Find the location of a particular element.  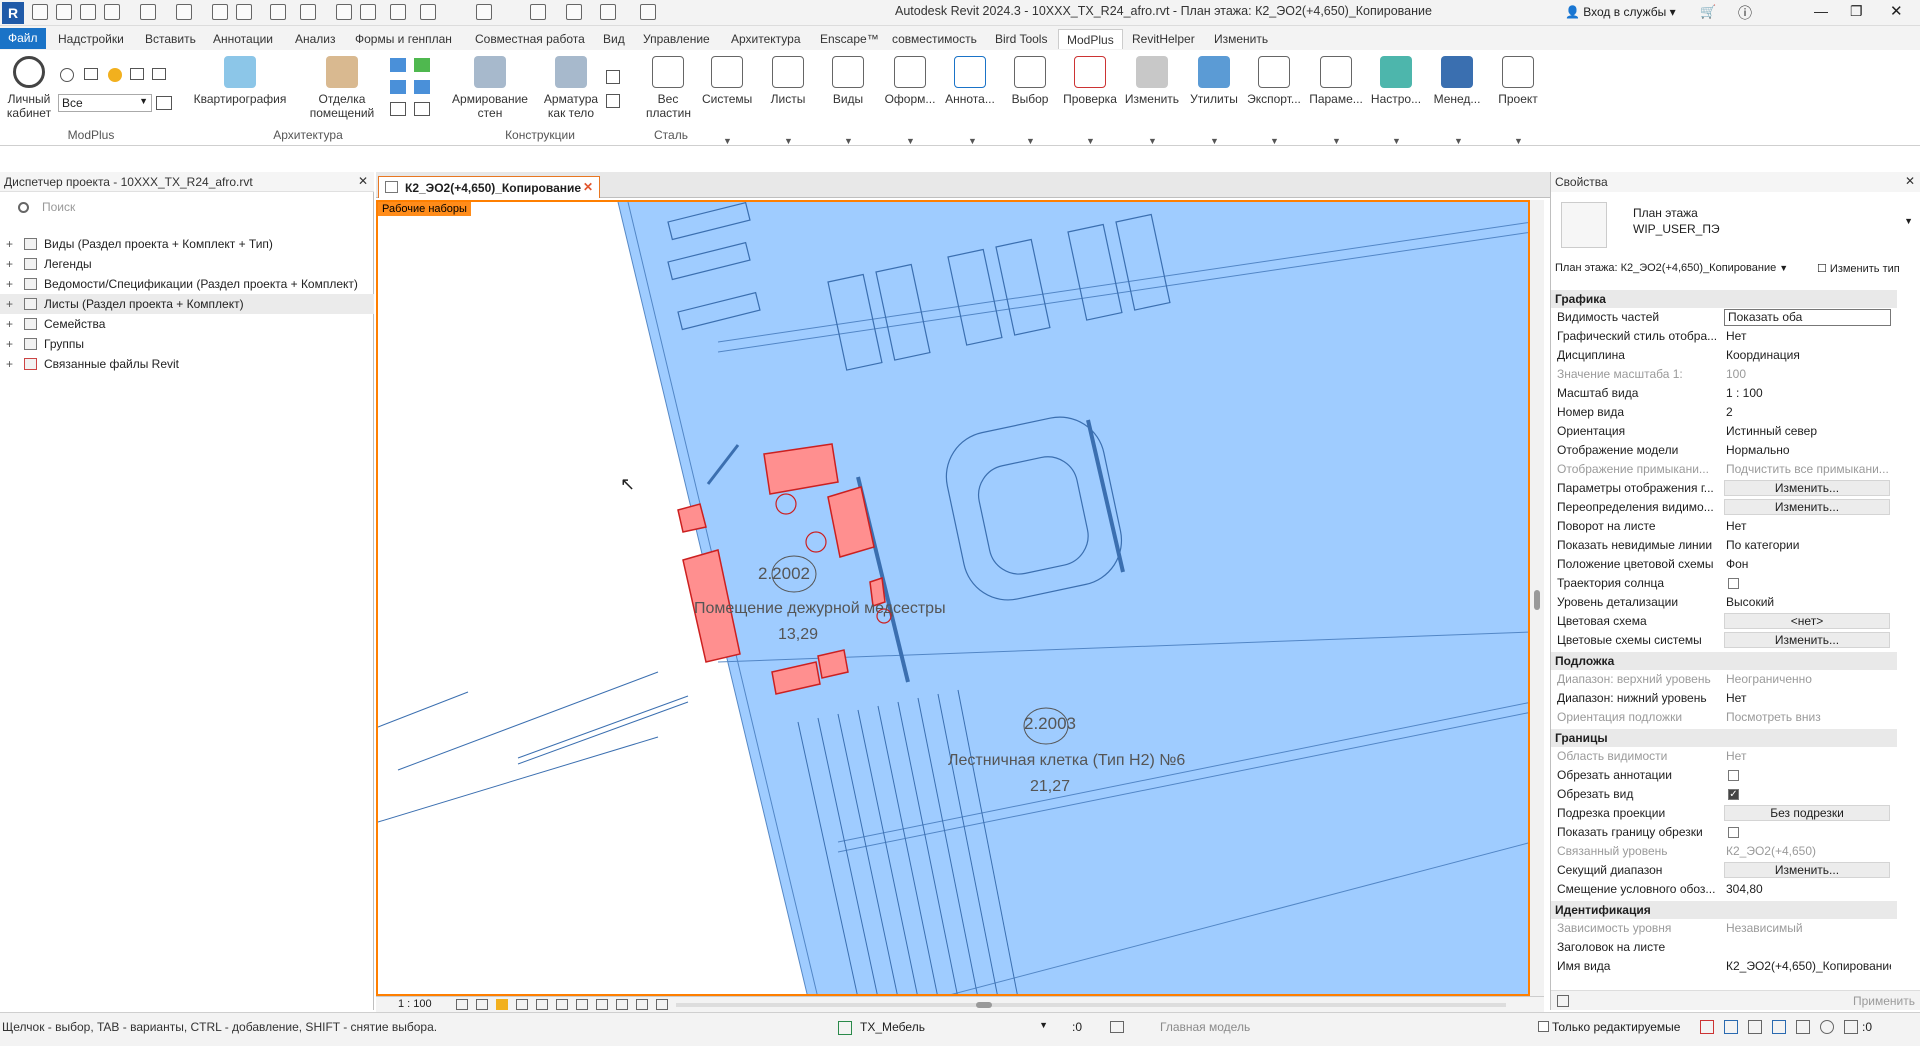

utilities-button: Утилиты is located at coordinates (1214, 81).